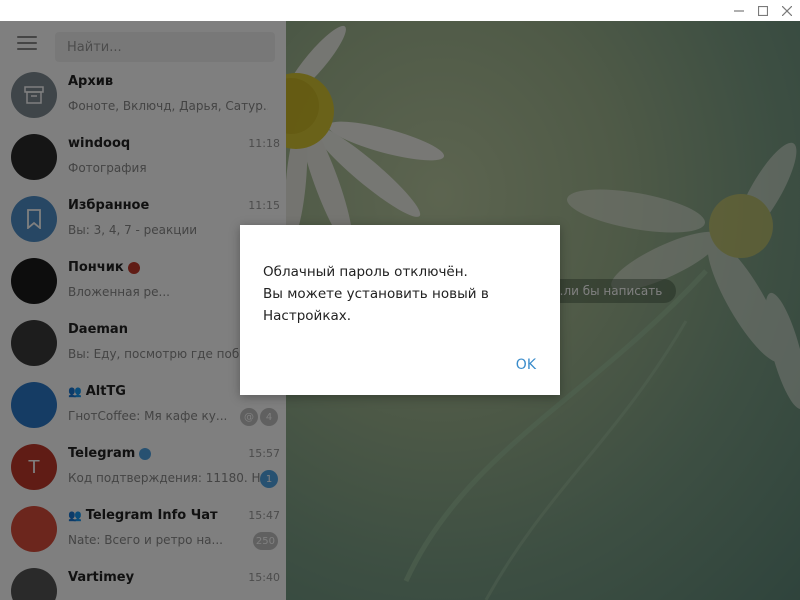 Image resolution: width=800 pixels, height=600 pixels. What do you see at coordinates (400, 11) in the screenshot?
I see `window-titlebar` at bounding box center [400, 11].